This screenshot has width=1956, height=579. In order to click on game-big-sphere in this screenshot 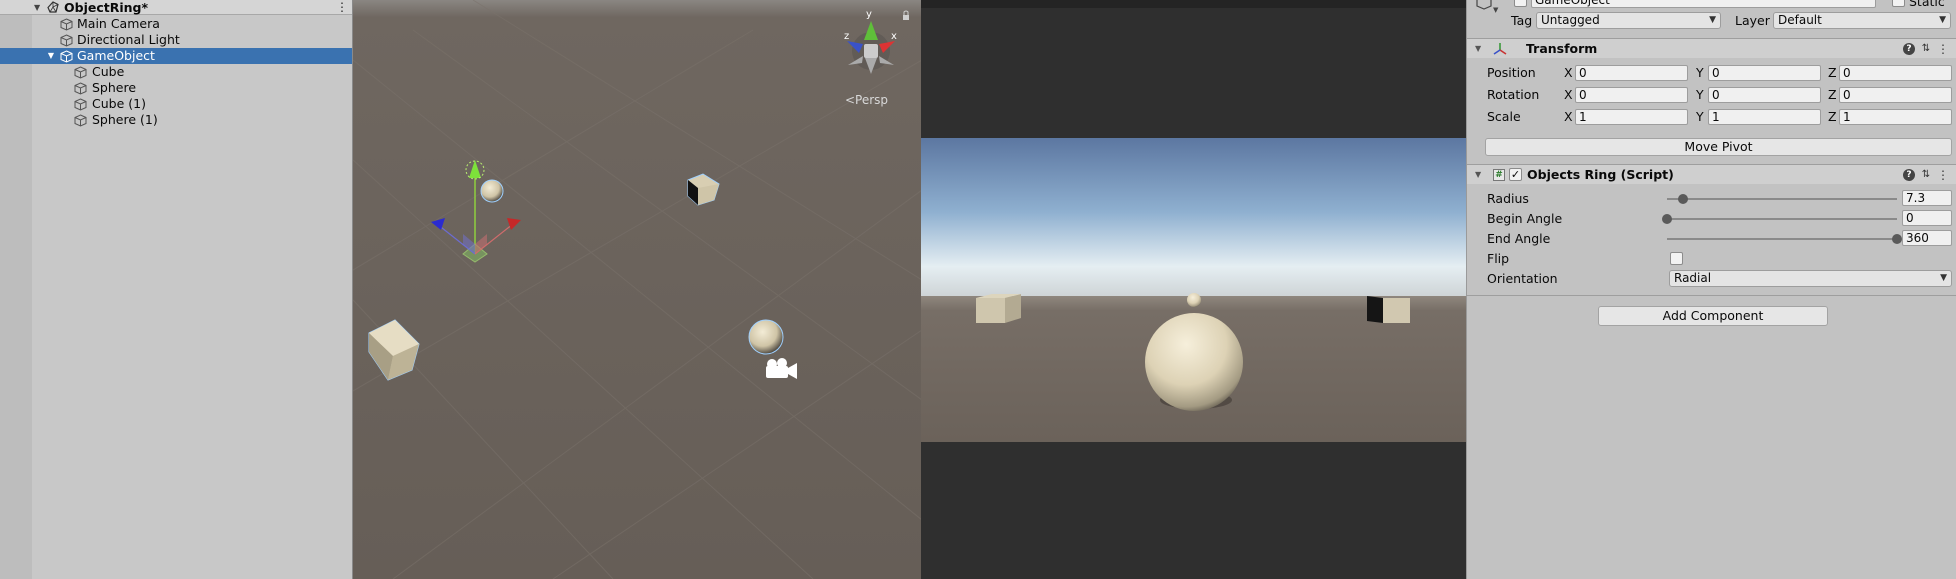, I will do `click(1194, 362)`.